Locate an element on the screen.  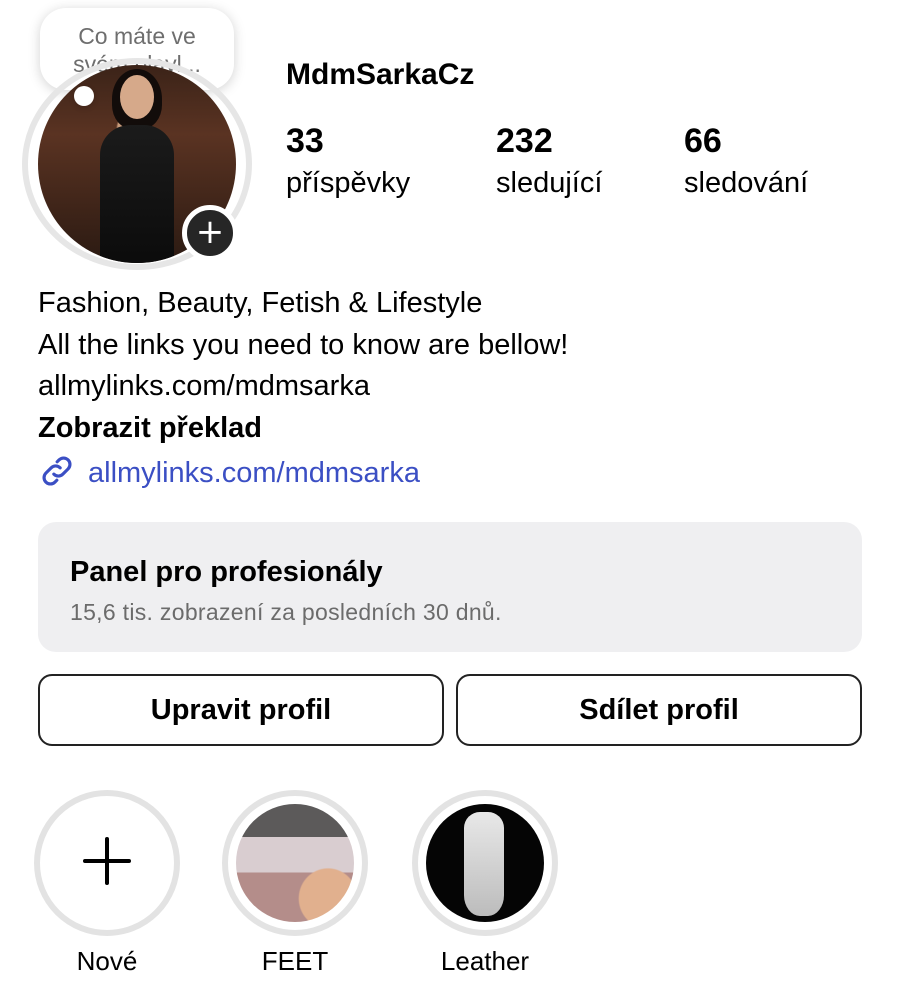
highlight-new is located at coordinates (107, 863).